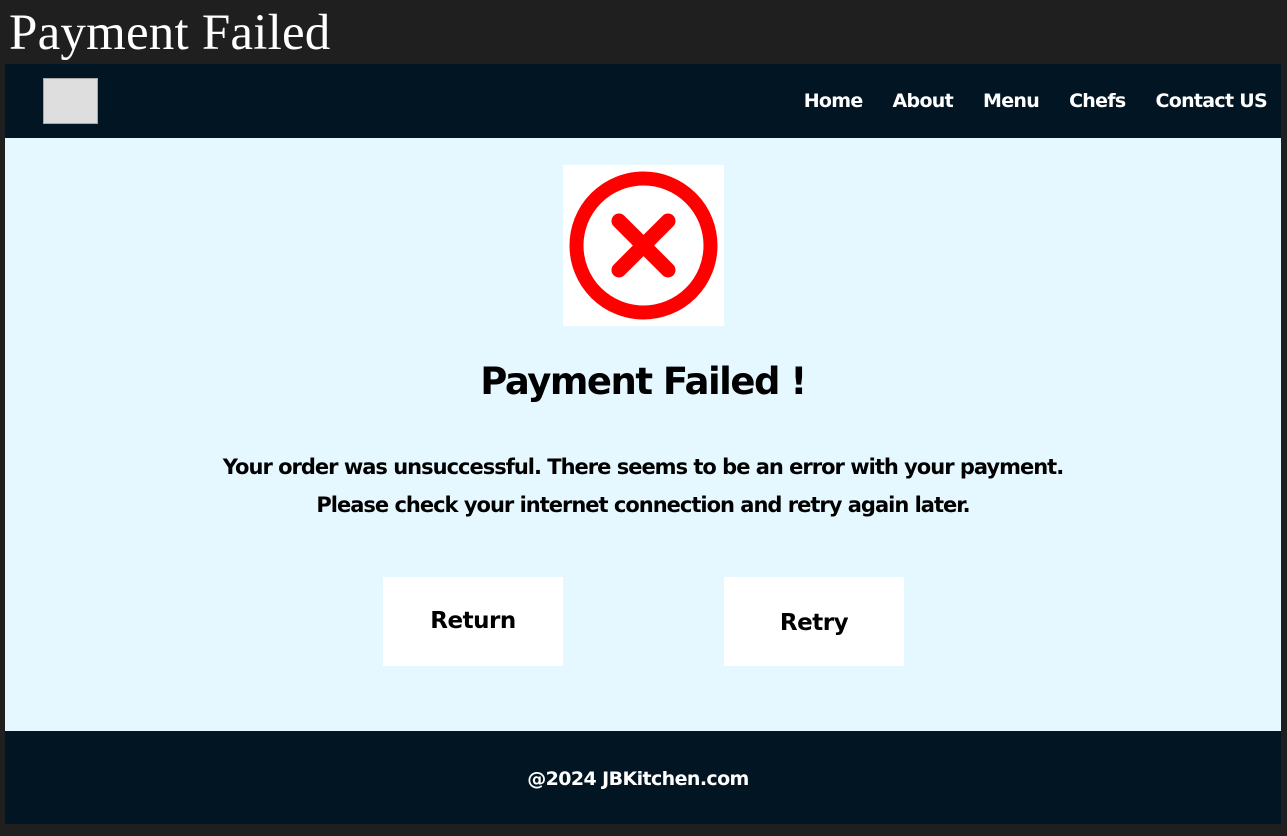 The height and width of the screenshot is (836, 1287). What do you see at coordinates (814, 621) in the screenshot?
I see `retry-button: Retry` at bounding box center [814, 621].